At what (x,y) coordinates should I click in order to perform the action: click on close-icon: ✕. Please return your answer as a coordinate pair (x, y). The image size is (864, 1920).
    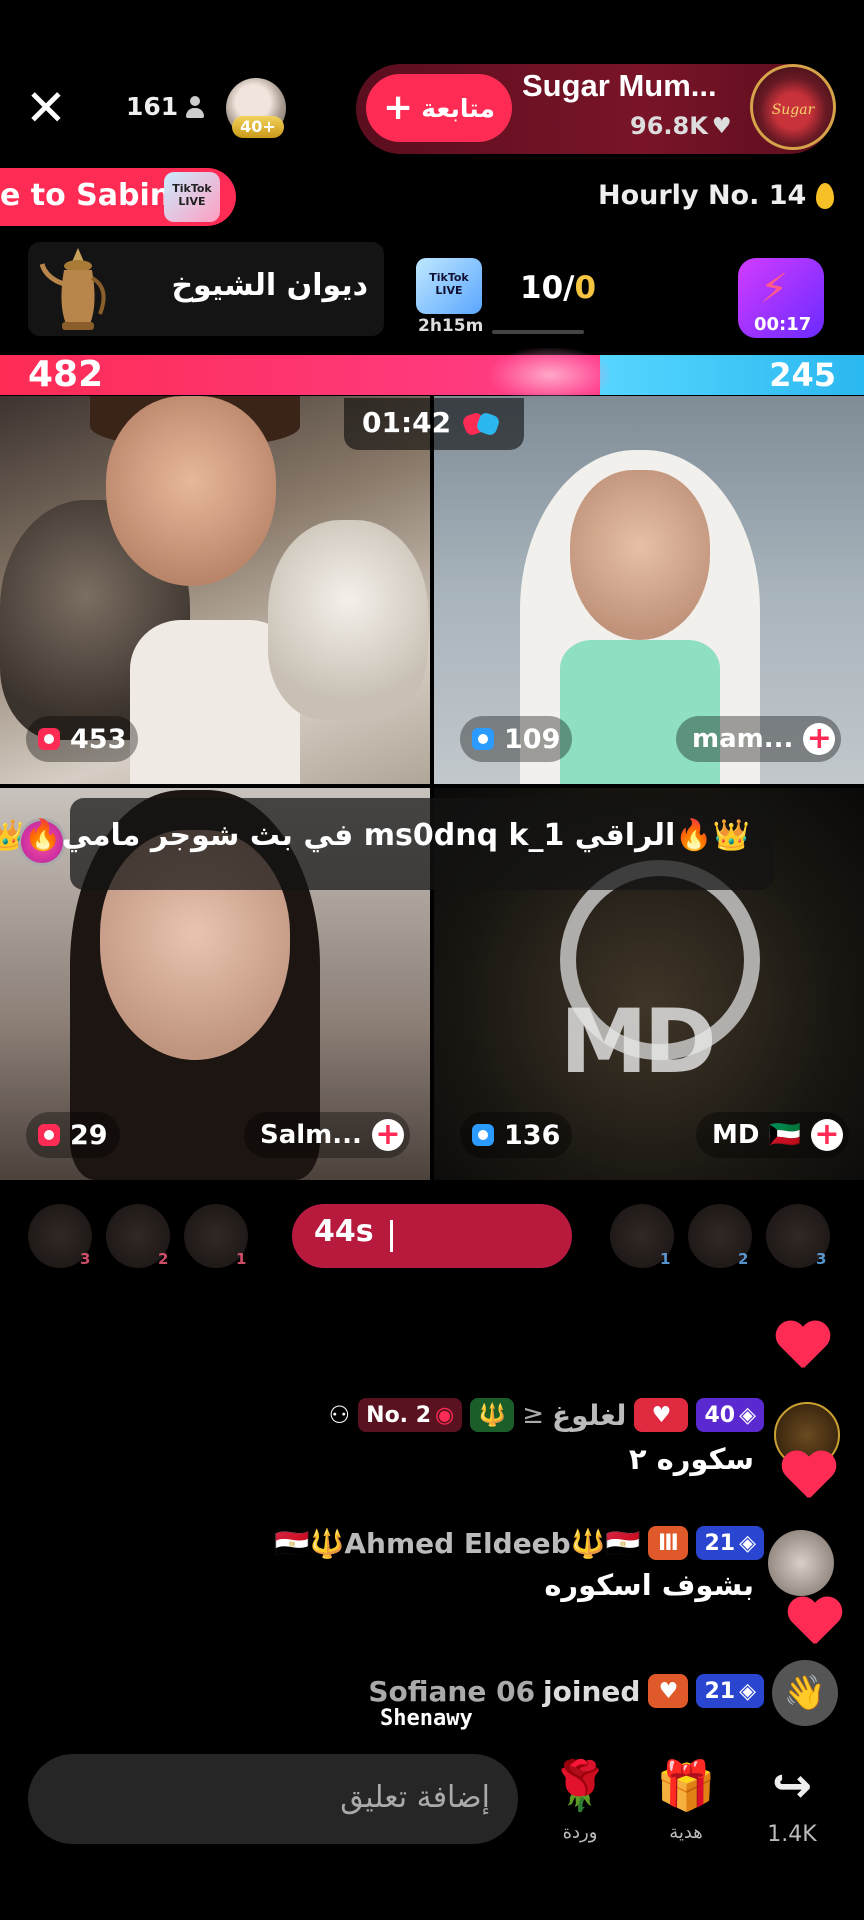
    Looking at the image, I should click on (46, 108).